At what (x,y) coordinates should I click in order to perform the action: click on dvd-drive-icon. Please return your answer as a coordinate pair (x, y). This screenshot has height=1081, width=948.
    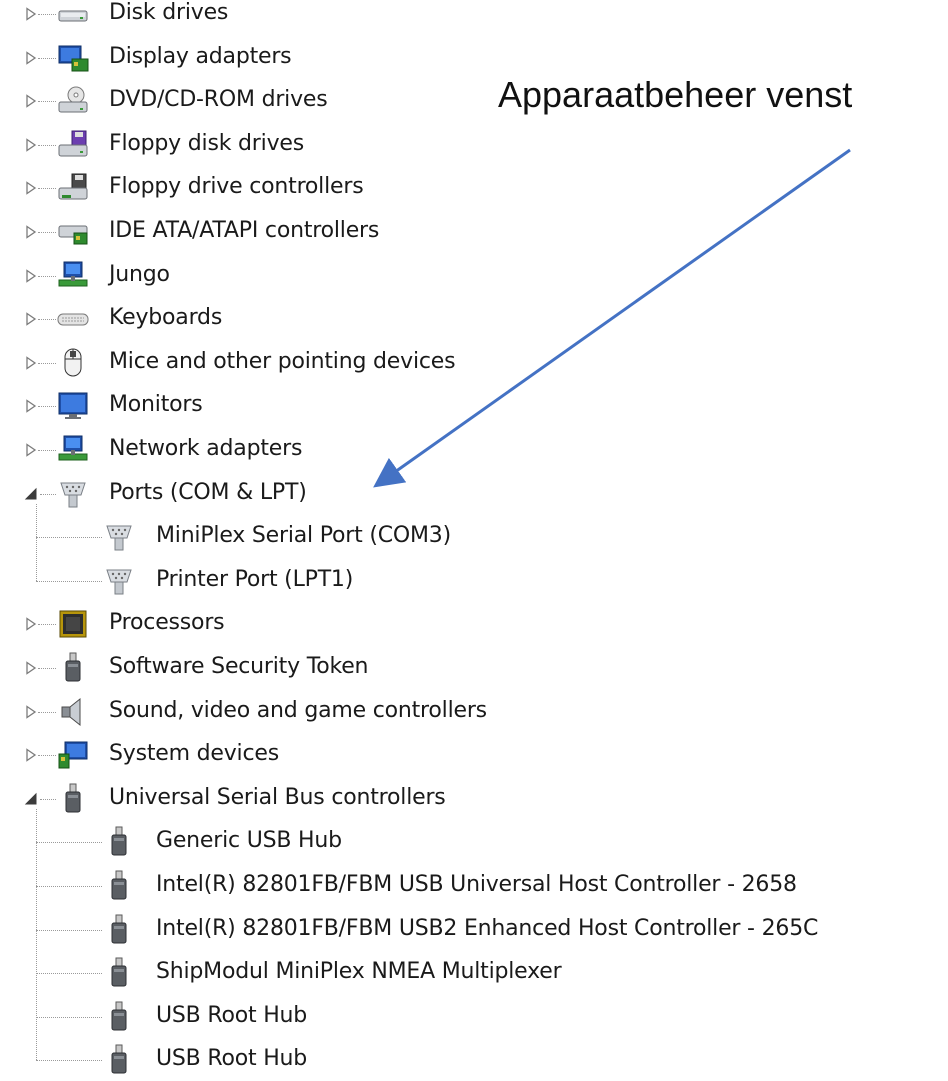
    Looking at the image, I should click on (73, 101).